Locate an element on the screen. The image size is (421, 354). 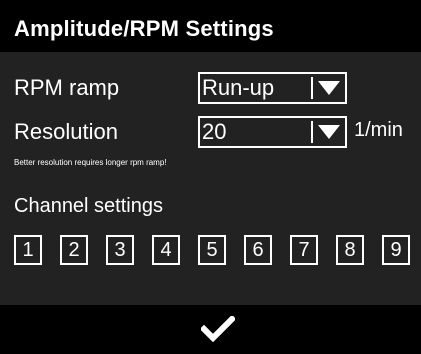
resolution-dropdown: 20 is located at coordinates (272, 132).